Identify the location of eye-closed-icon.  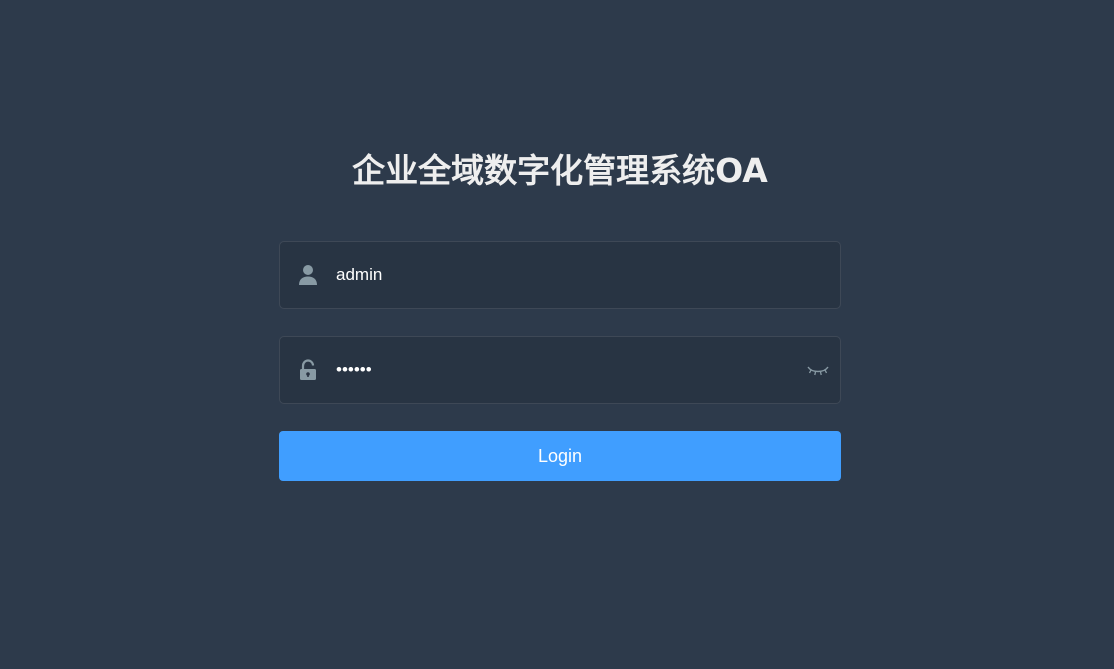
(818, 370).